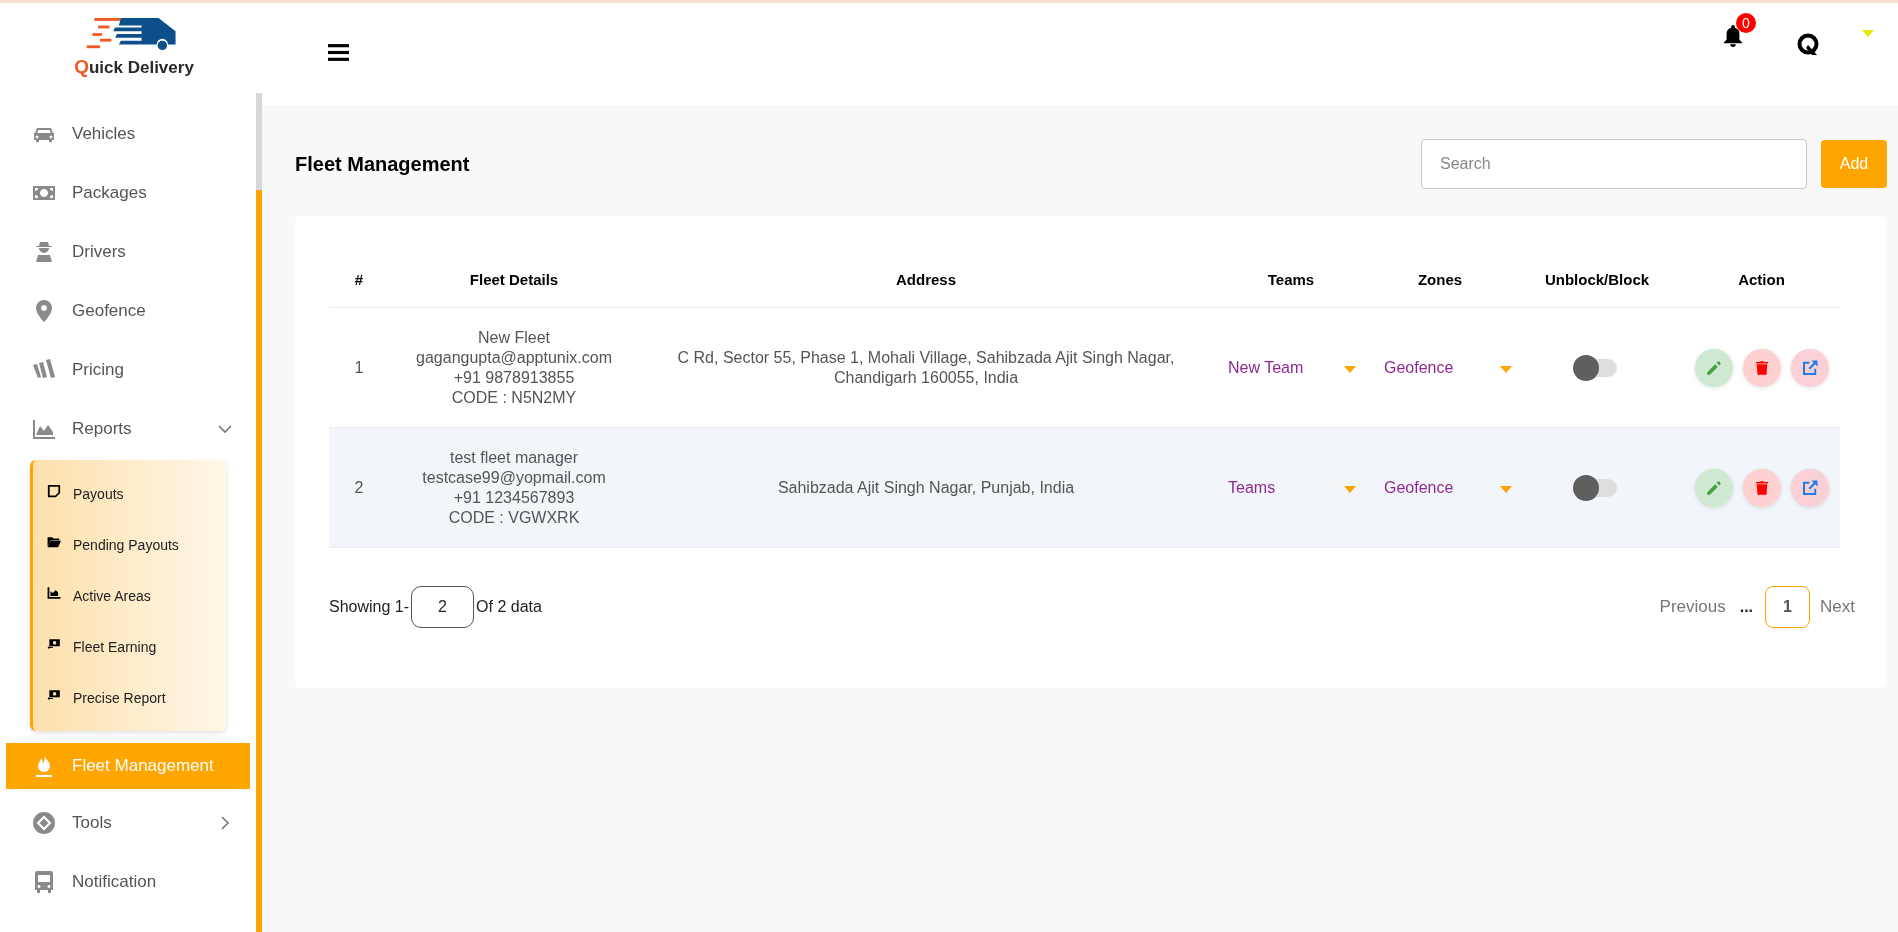  Describe the element at coordinates (443, 607) in the screenshot. I see `page-size-field: 2` at that location.